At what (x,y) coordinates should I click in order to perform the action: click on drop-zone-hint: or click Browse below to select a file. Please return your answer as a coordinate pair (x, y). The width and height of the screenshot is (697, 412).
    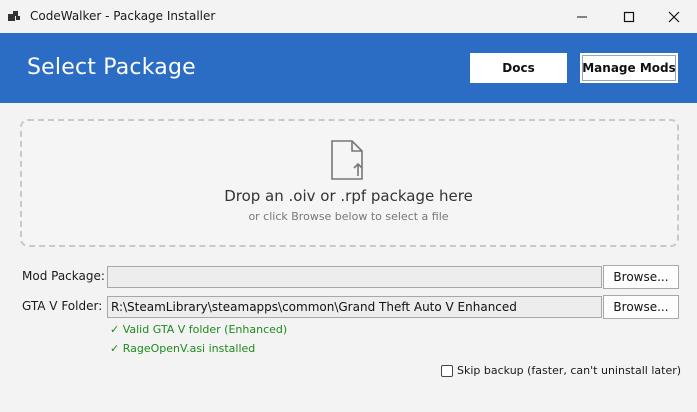
    Looking at the image, I should click on (348, 216).